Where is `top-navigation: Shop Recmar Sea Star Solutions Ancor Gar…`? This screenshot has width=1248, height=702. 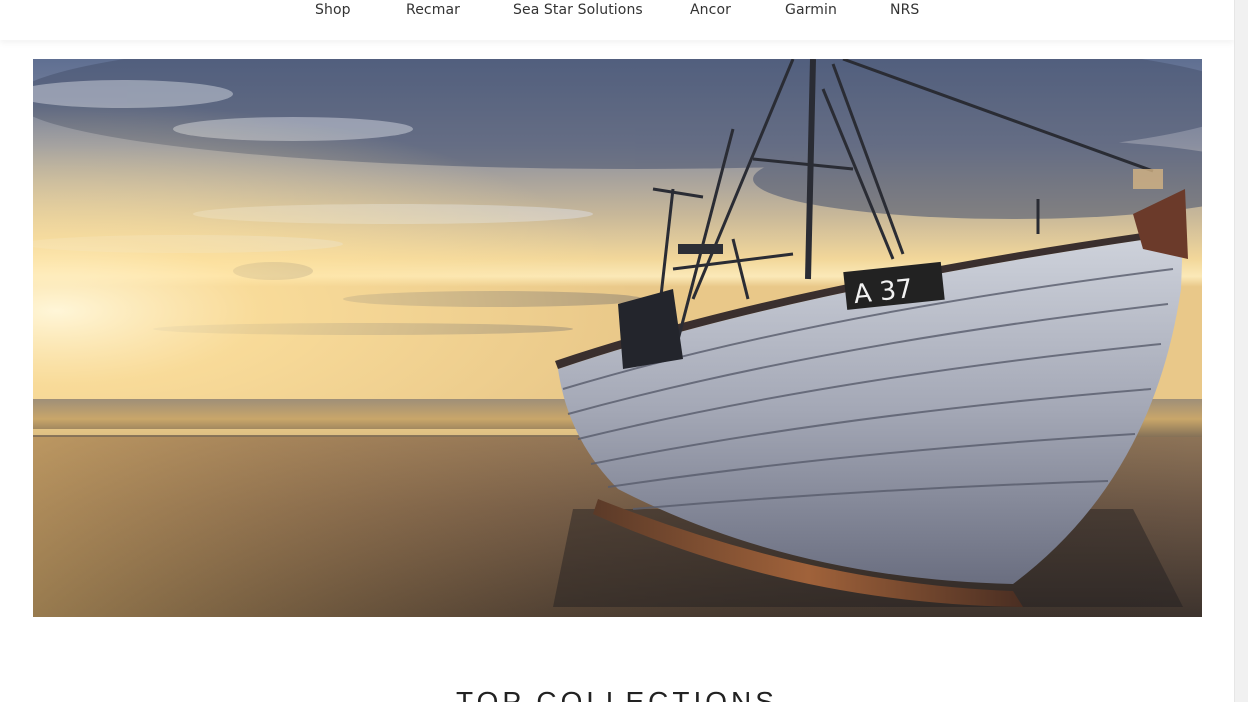
top-navigation: Shop Recmar Sea Star Solutions Ancor Gar… is located at coordinates (617, 20).